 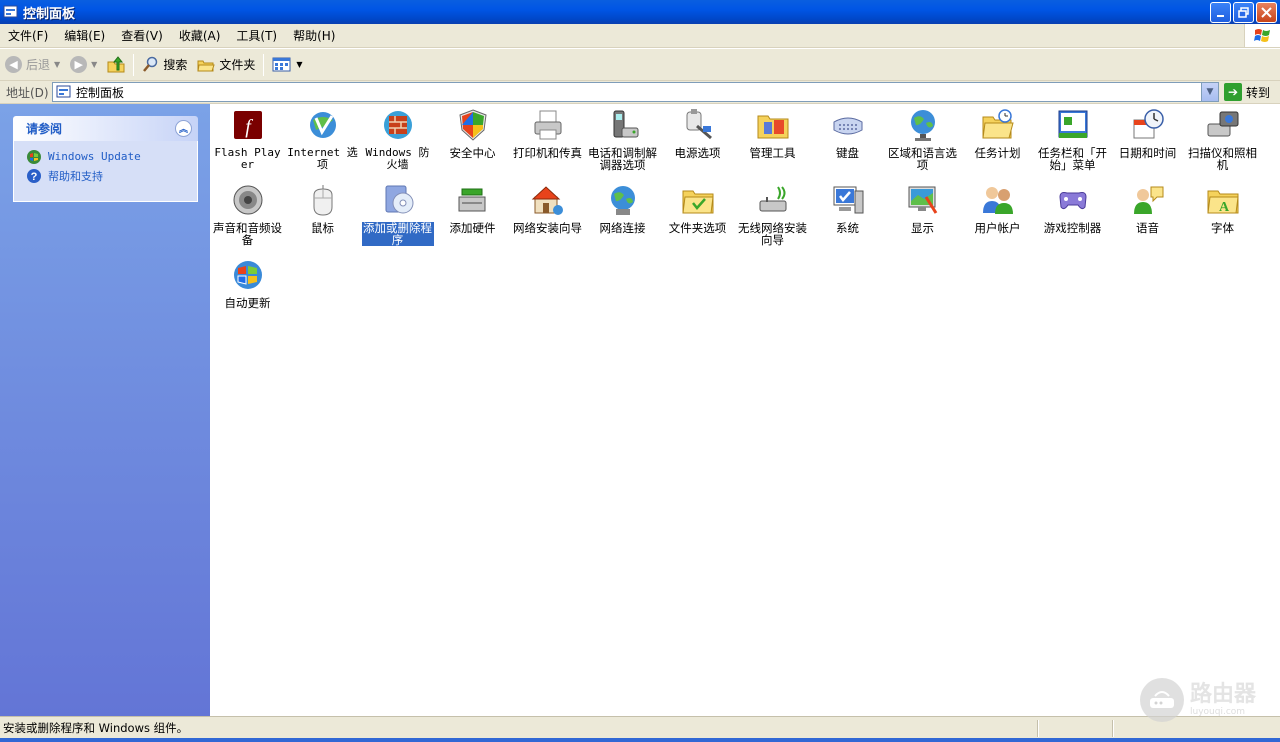 What do you see at coordinates (49, 14) in the screenshot?
I see `window-title: 控制面板` at bounding box center [49, 14].